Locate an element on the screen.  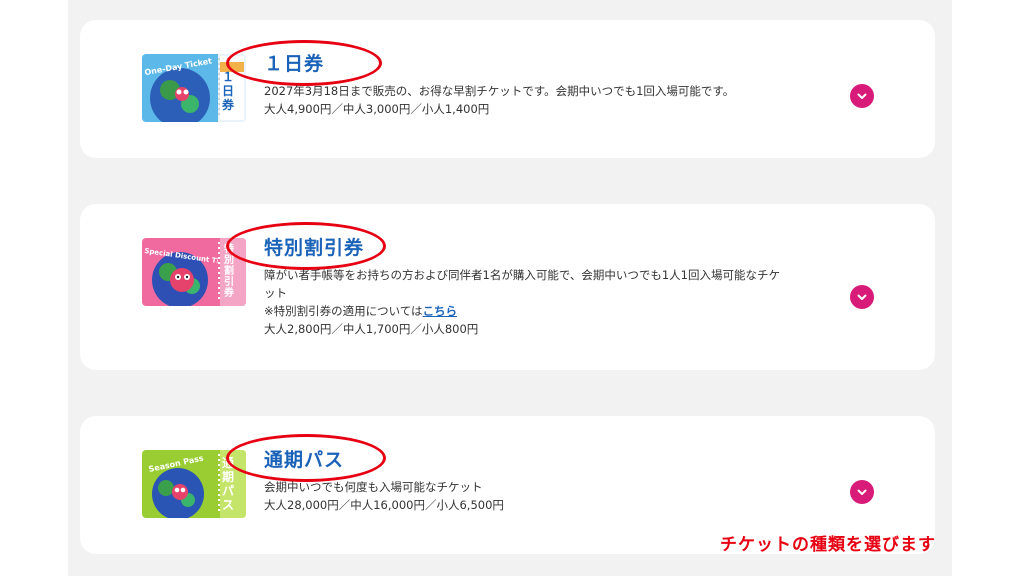
ticket-description-season-pass: 会期中いつでも何度も入場可能なチケット is located at coordinates (373, 487).